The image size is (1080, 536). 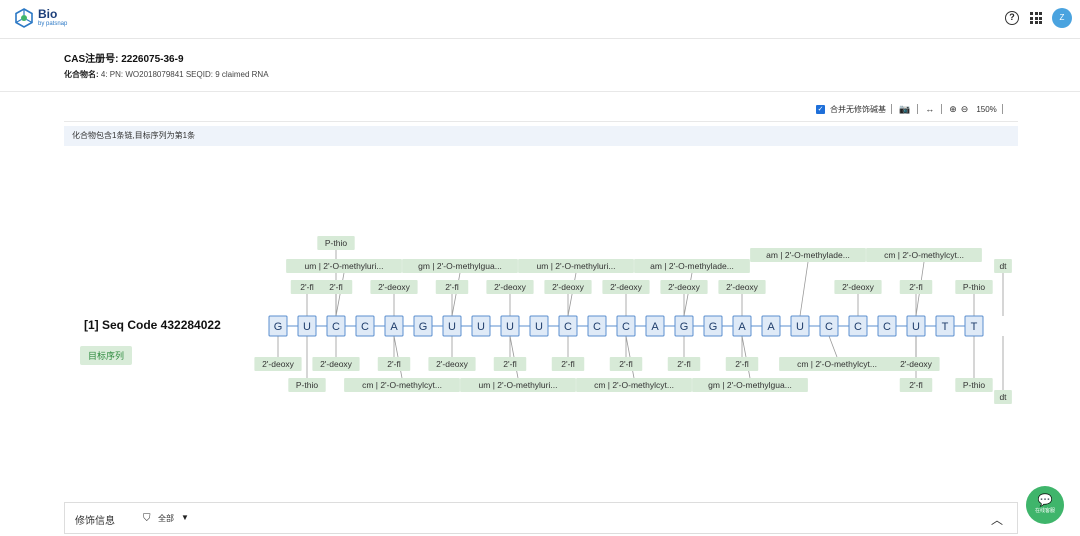 What do you see at coordinates (1044, 511) in the screenshot?
I see `chat-label: 在线客服` at bounding box center [1044, 511].